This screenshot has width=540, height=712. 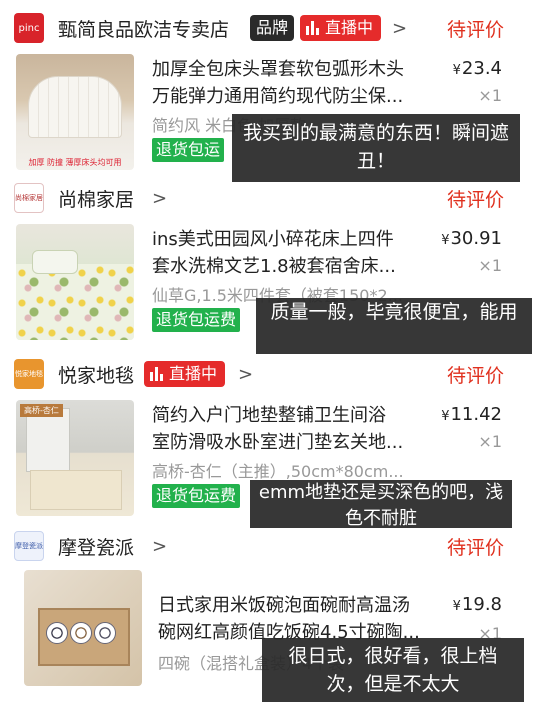 I want to click on review-overlay: emm地垫还是买深色的吧，浅色不耐脏, so click(x=381, y=504).